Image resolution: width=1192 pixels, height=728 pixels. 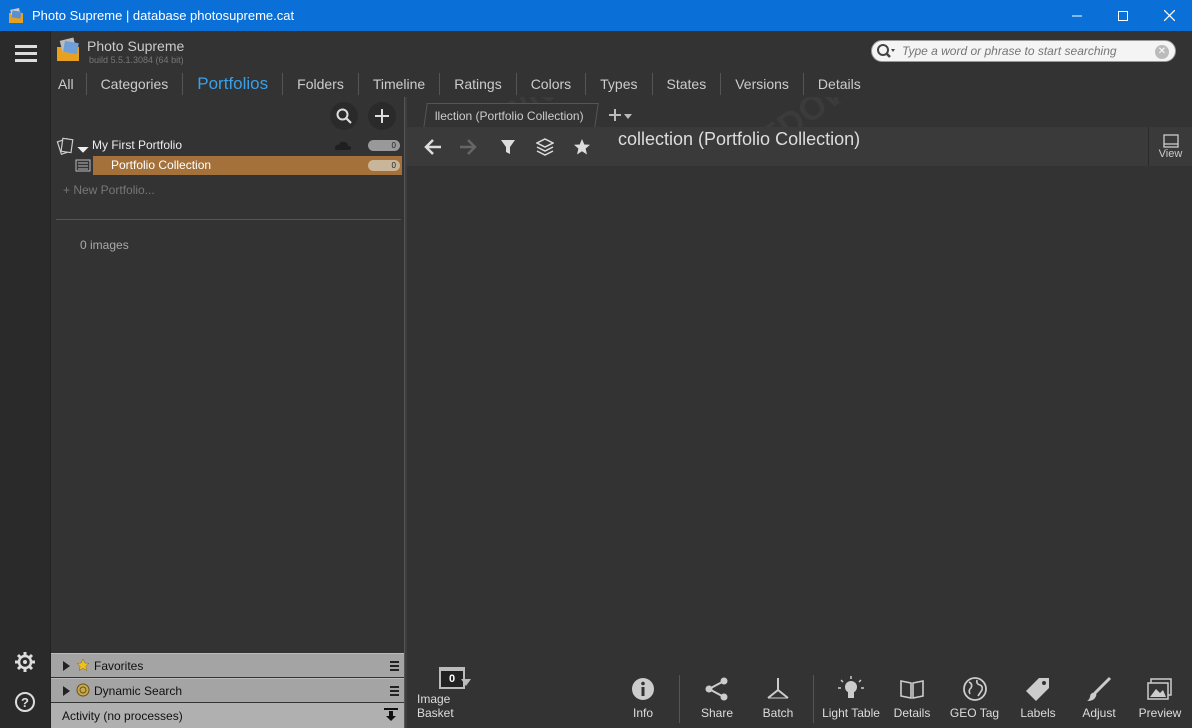 I want to click on light-bulb-icon, so click(x=851, y=687).